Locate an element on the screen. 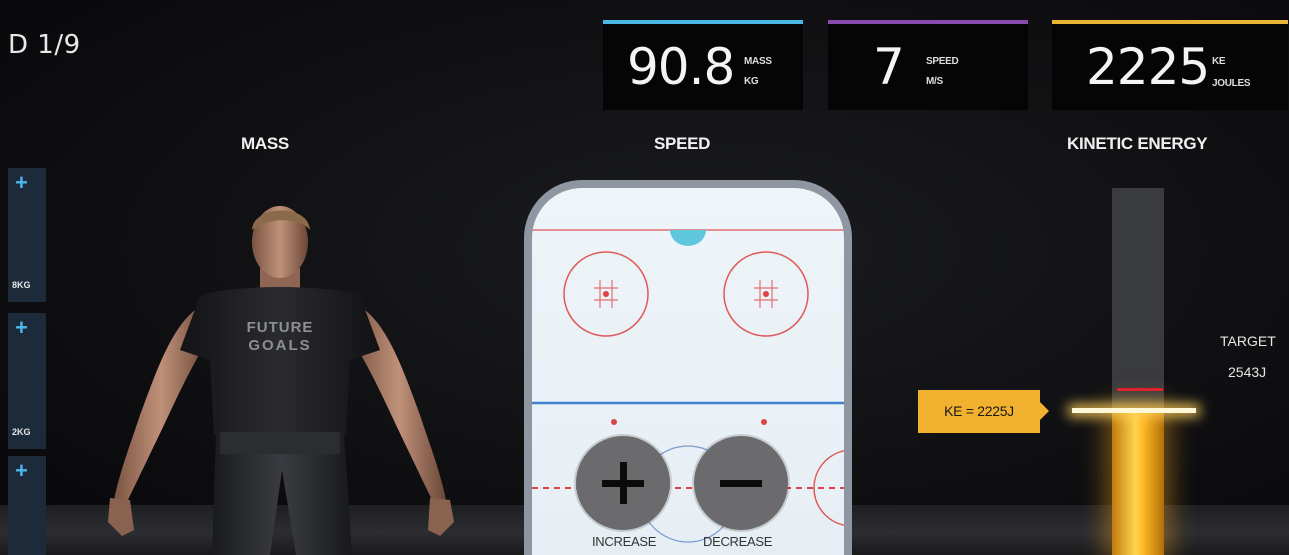  minus-icon is located at coordinates (741, 483).